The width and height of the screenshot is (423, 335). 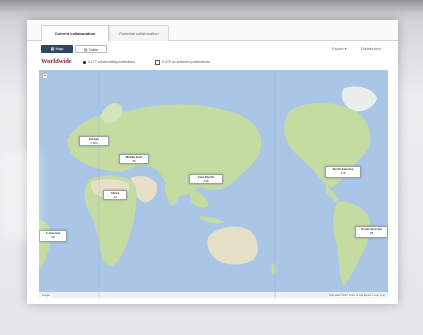 I want to click on region-value: 1,822, so click(x=94, y=143).